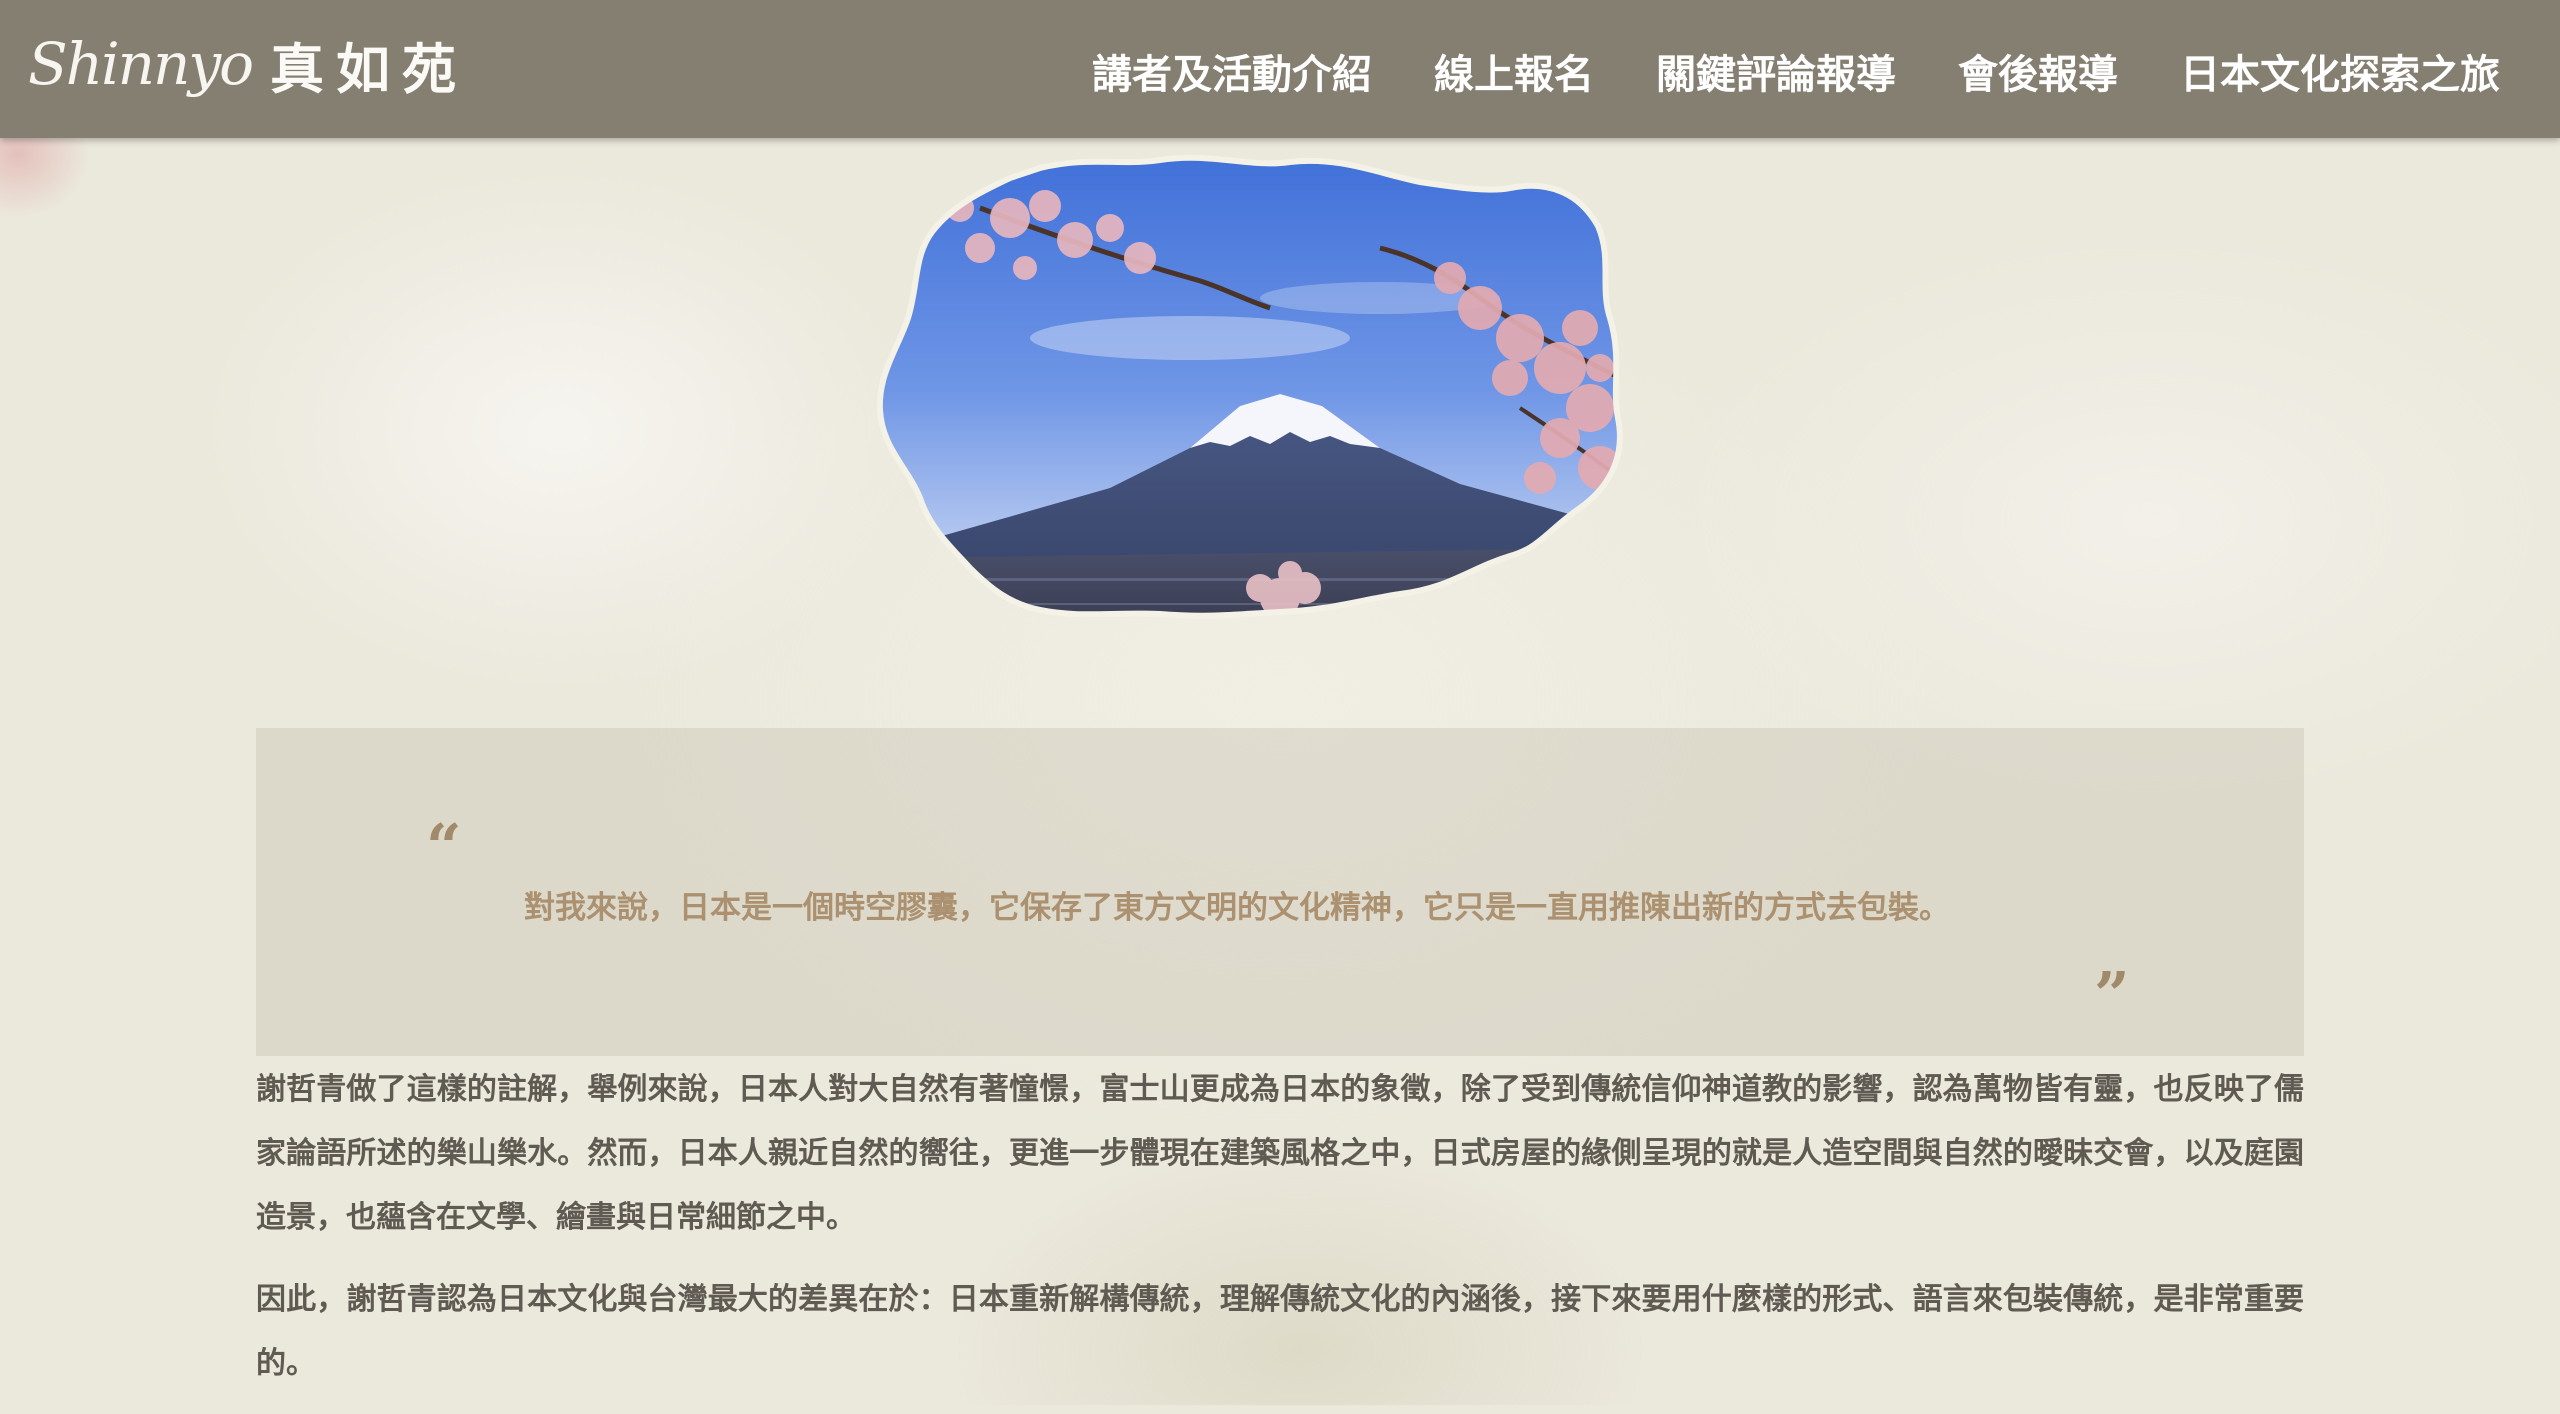 The height and width of the screenshot is (1414, 2560). What do you see at coordinates (2340, 71) in the screenshot?
I see `nav-item-culture-tour: 日本文化探索之旅` at bounding box center [2340, 71].